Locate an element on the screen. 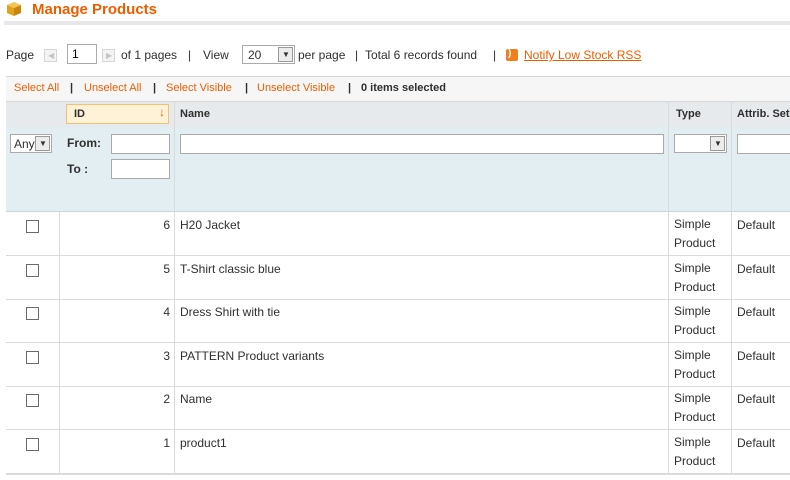 The height and width of the screenshot is (480, 790). prev-page-button: ◀ is located at coordinates (50, 55).